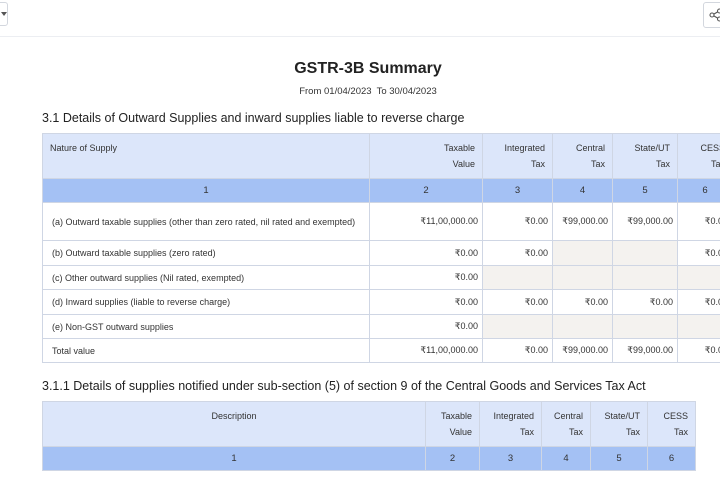 This screenshot has width=720, height=499. Describe the element at coordinates (645, 302) in the screenshot. I see `state-ut-tax-cell: ₹0.00` at that location.